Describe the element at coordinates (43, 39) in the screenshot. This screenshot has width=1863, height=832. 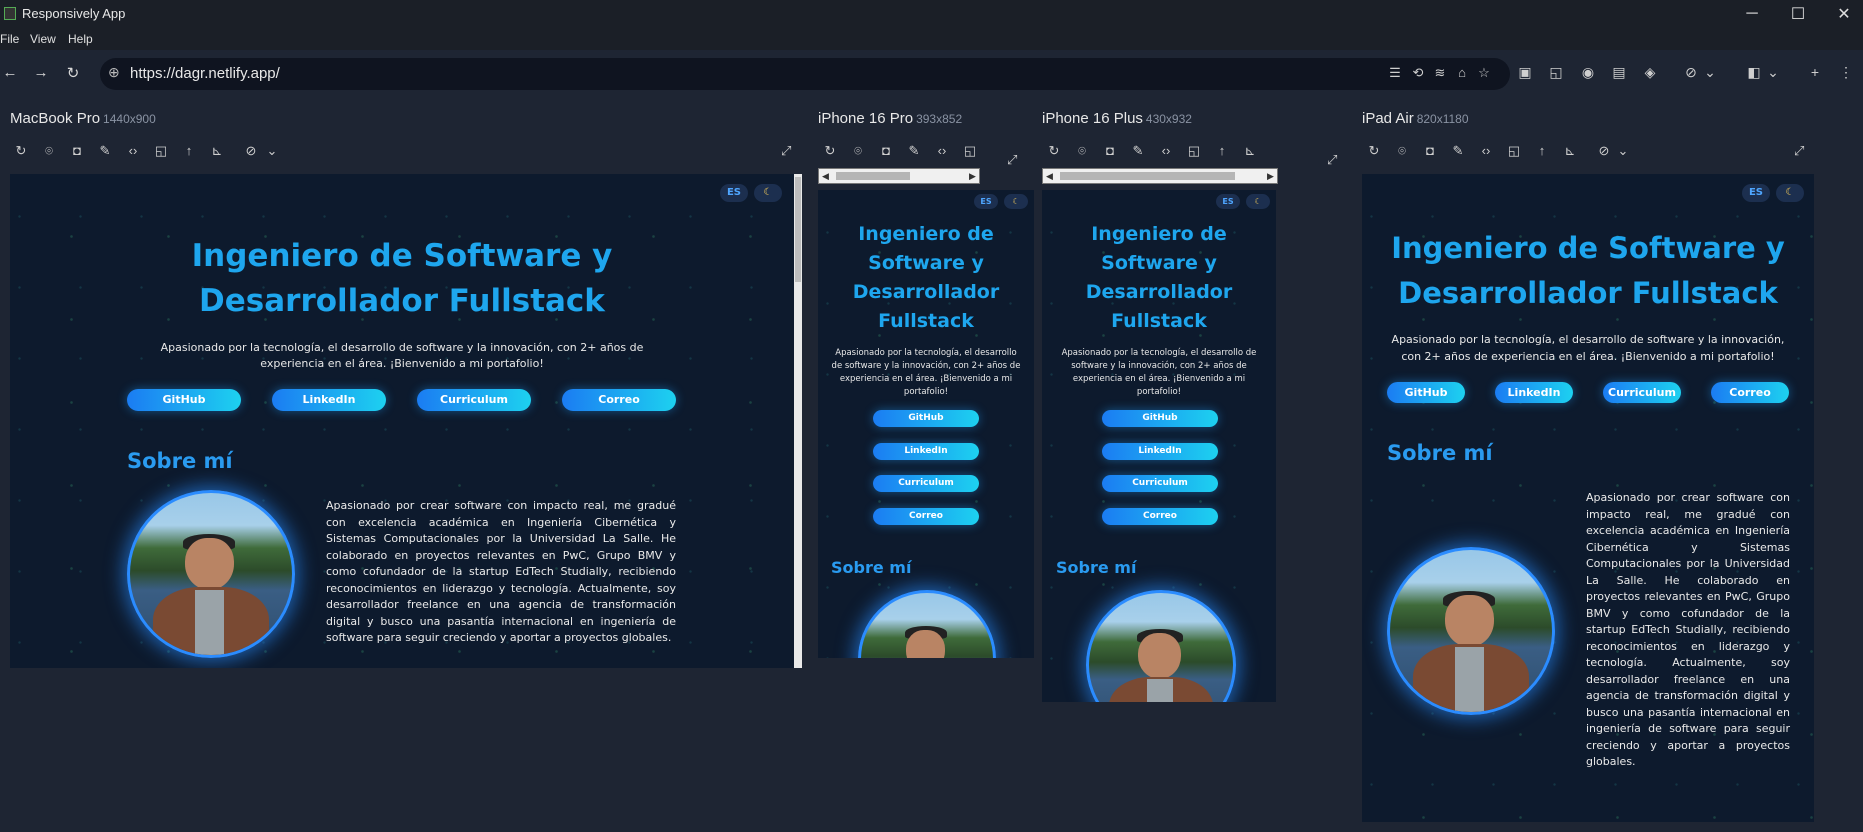
I see `menu-view: View` at that location.